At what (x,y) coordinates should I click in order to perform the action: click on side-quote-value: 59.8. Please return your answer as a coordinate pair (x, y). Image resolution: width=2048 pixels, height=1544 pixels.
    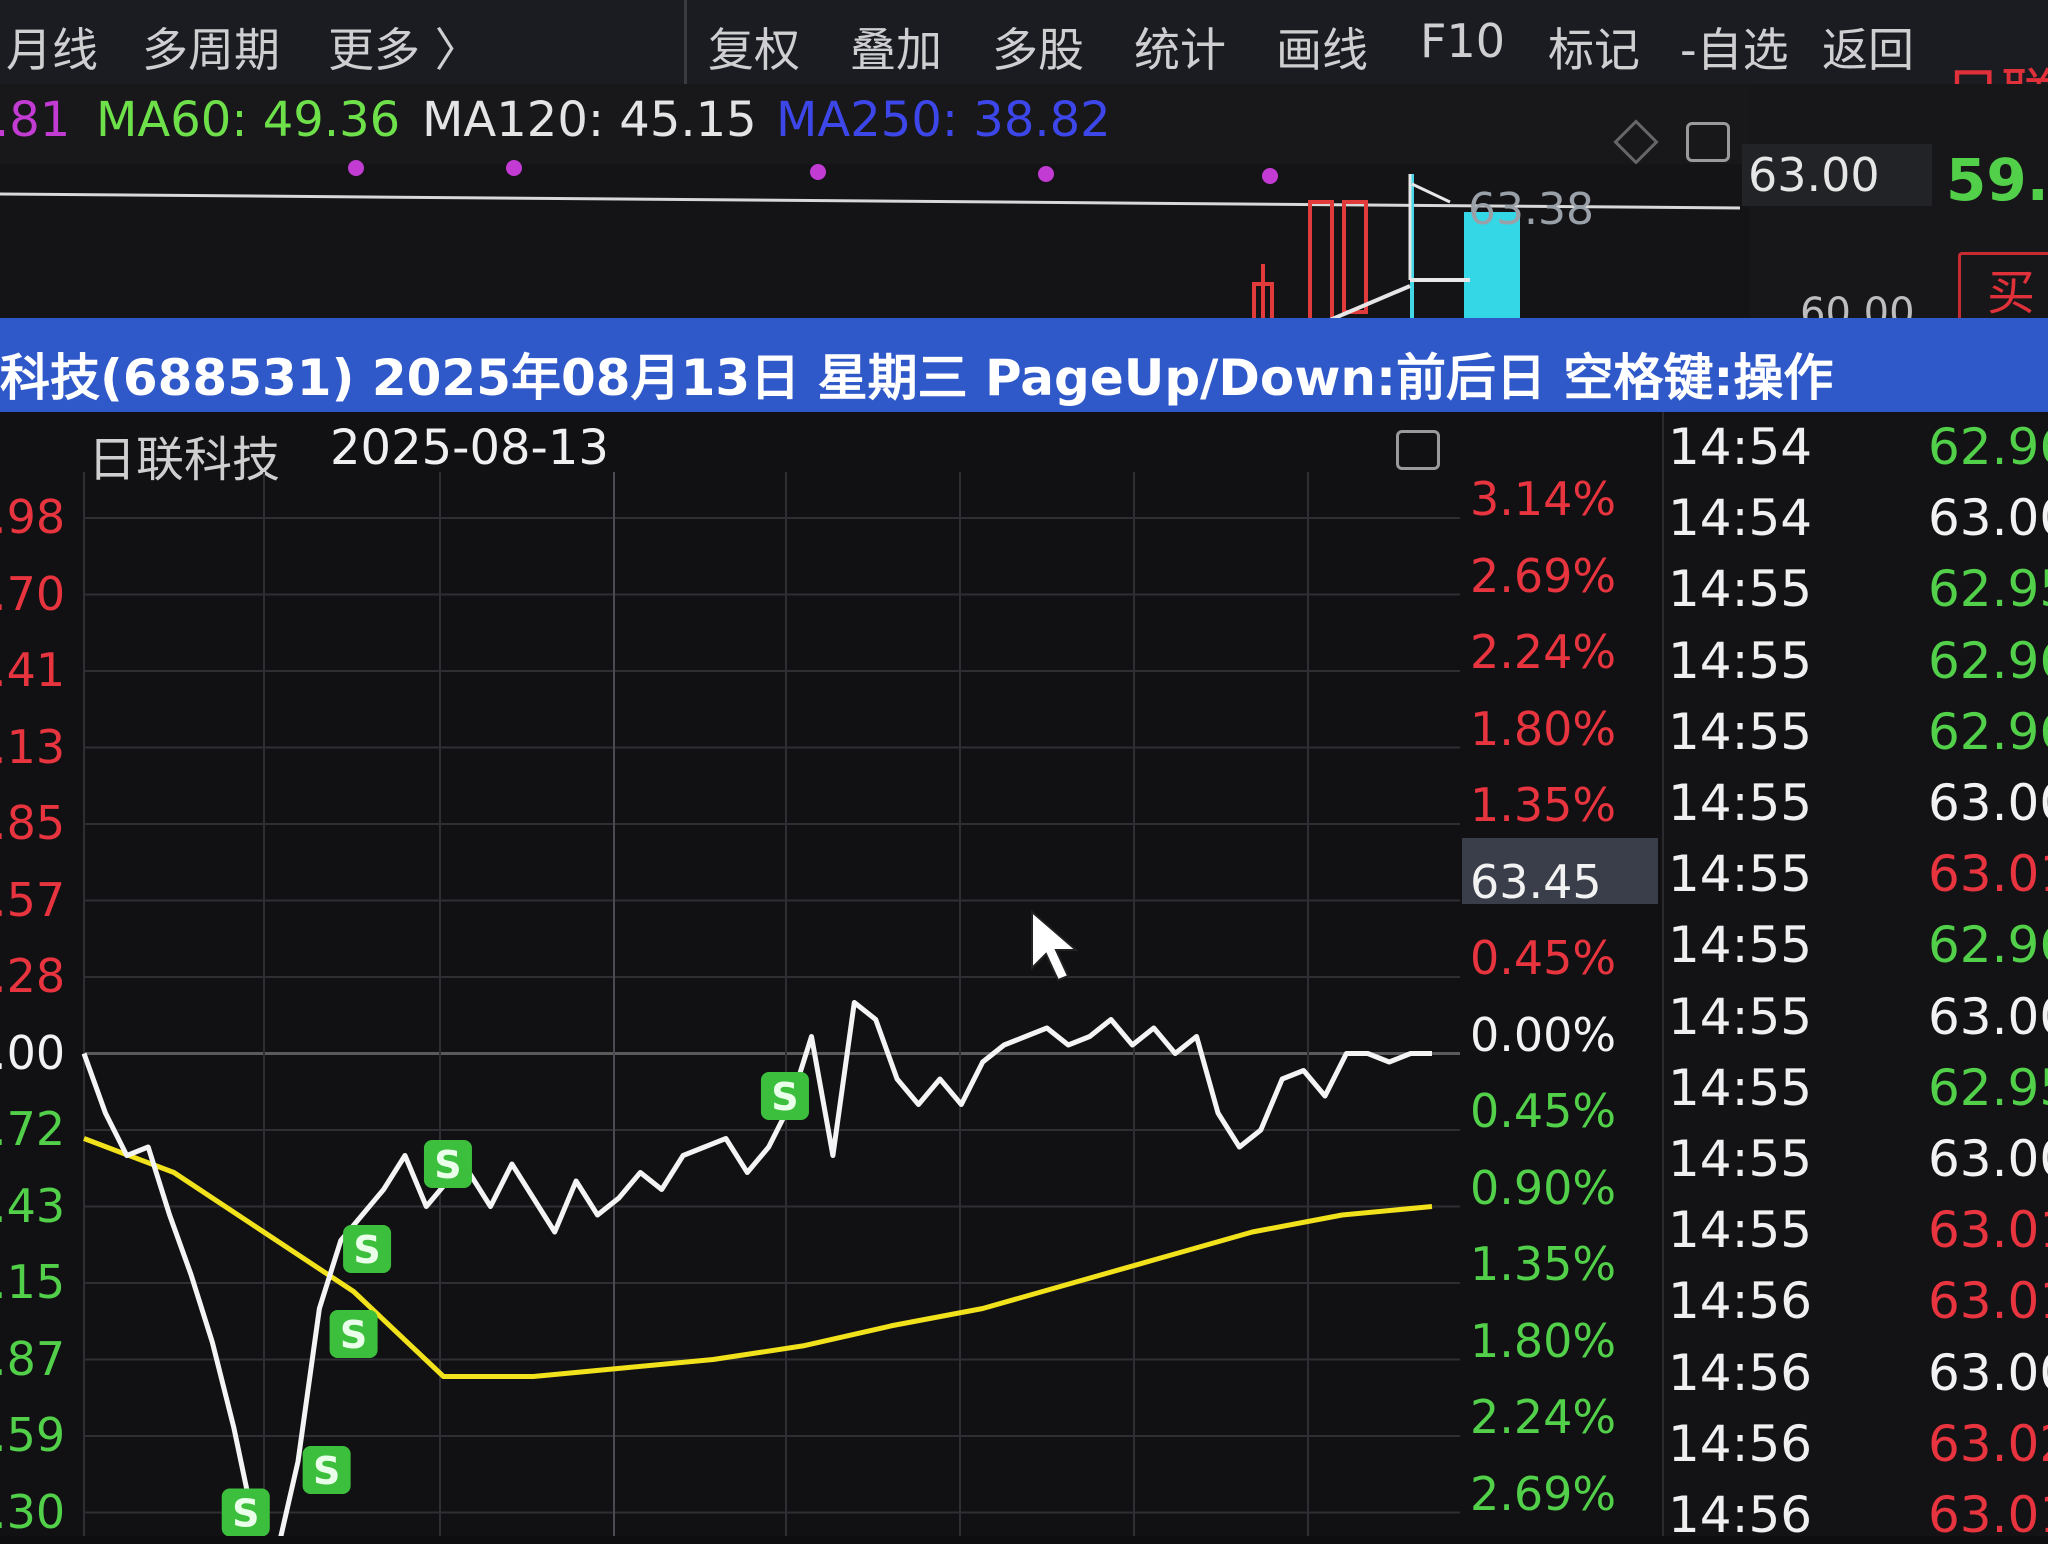
    Looking at the image, I should click on (1997, 180).